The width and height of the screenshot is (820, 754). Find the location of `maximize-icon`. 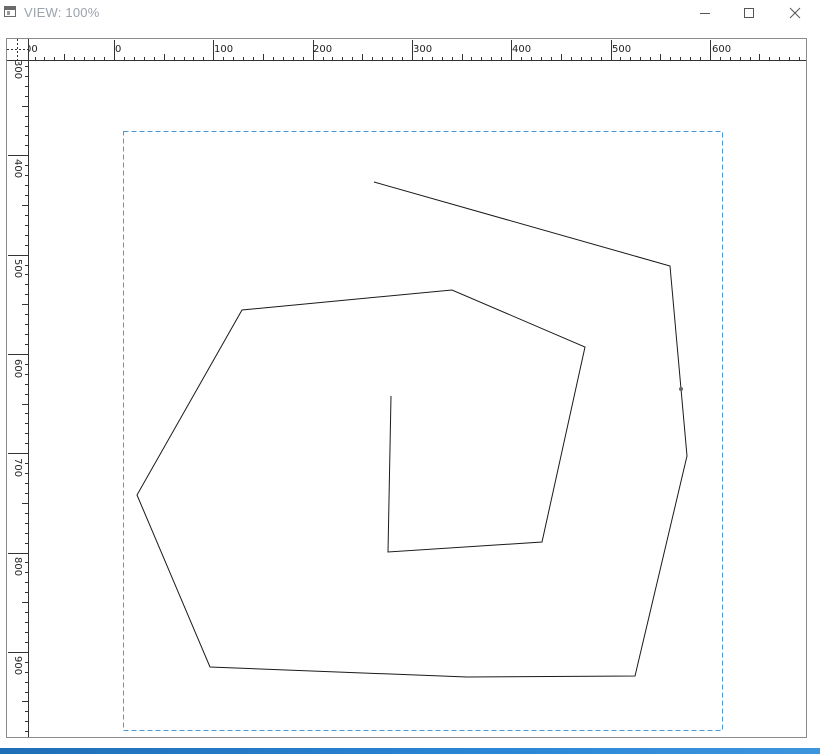

maximize-icon is located at coordinates (749, 13).